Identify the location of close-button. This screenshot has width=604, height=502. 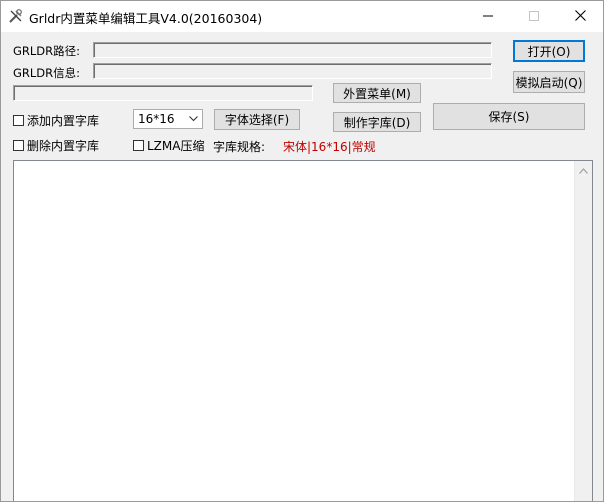
(580, 16).